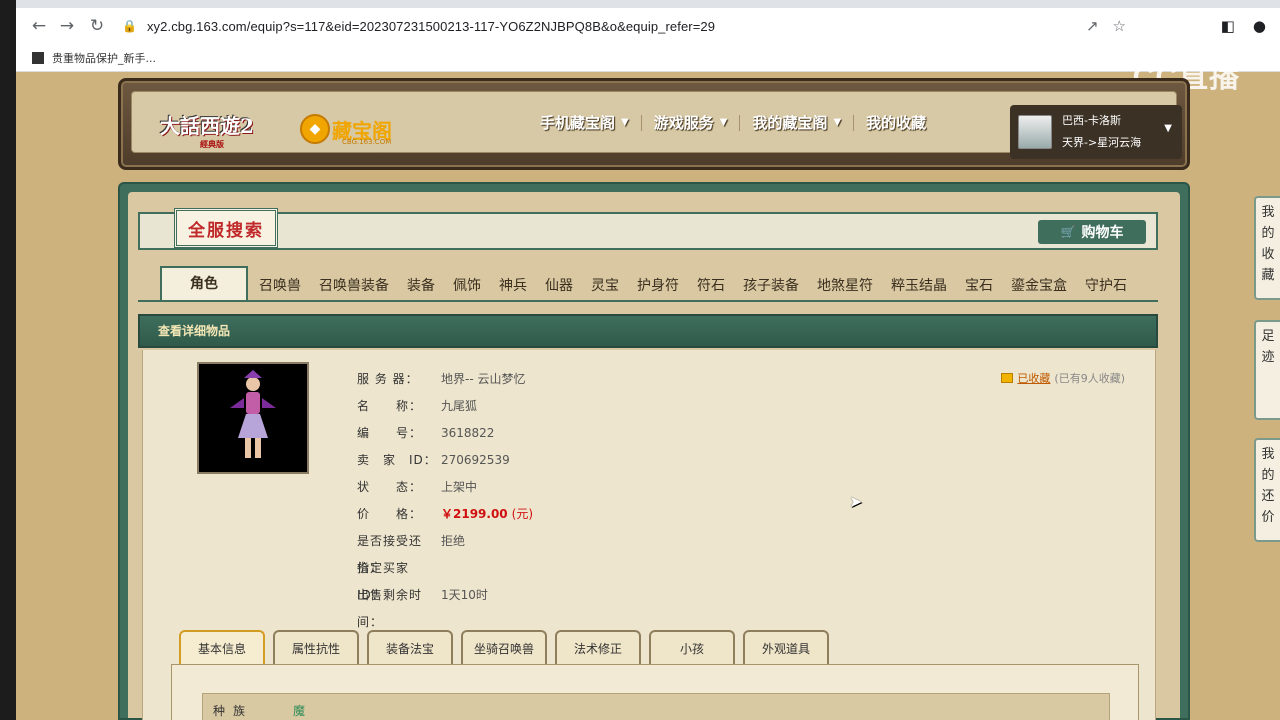 This screenshot has width=1280, height=720. Describe the element at coordinates (475, 460) in the screenshot. I see `seller-id-value: 270692539` at that location.